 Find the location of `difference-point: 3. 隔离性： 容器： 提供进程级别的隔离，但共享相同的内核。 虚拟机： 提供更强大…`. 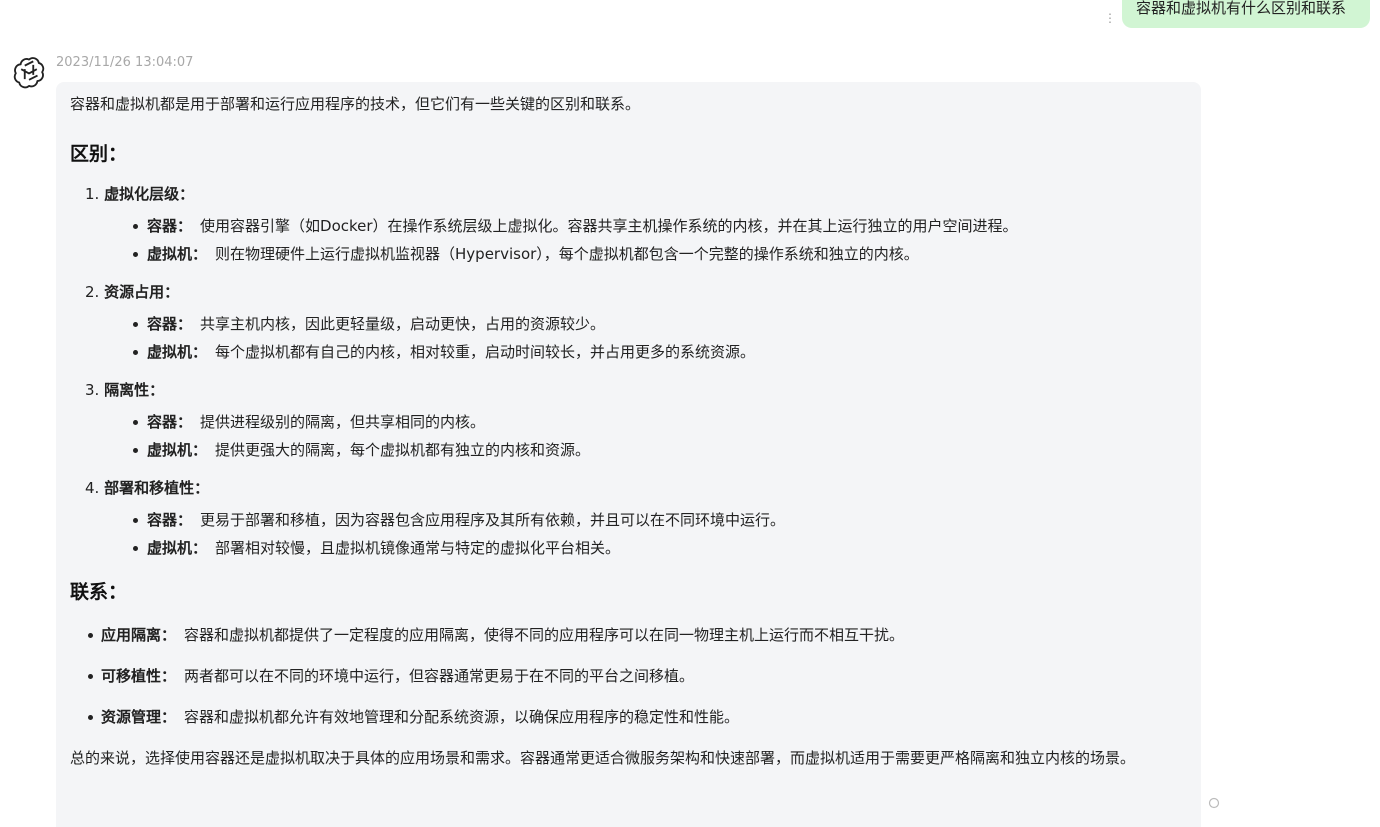

difference-point: 3. 隔离性： 容器： 提供进程级别的隔离，但共享相同的内核。 虚拟机： 提供更强大… is located at coordinates (636, 420).